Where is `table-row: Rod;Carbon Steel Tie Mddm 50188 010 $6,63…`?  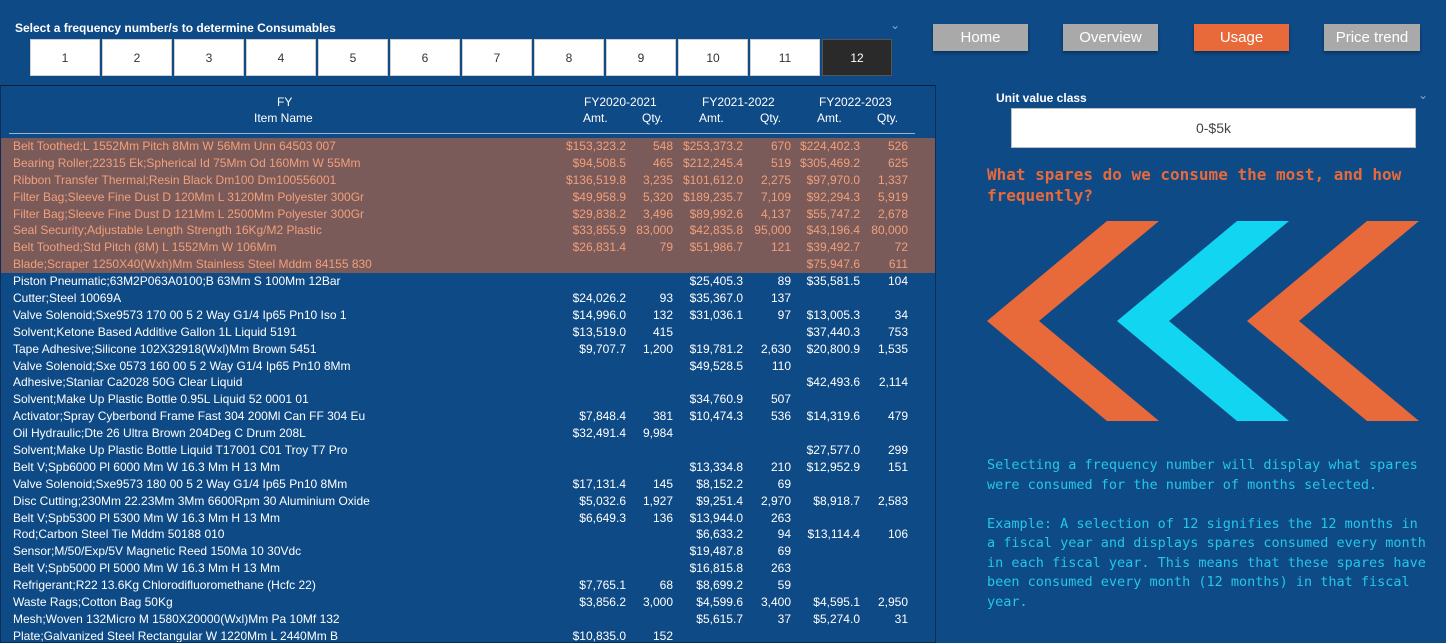 table-row: Rod;Carbon Steel Tie Mddm 50188 010 $6,63… is located at coordinates (468, 534).